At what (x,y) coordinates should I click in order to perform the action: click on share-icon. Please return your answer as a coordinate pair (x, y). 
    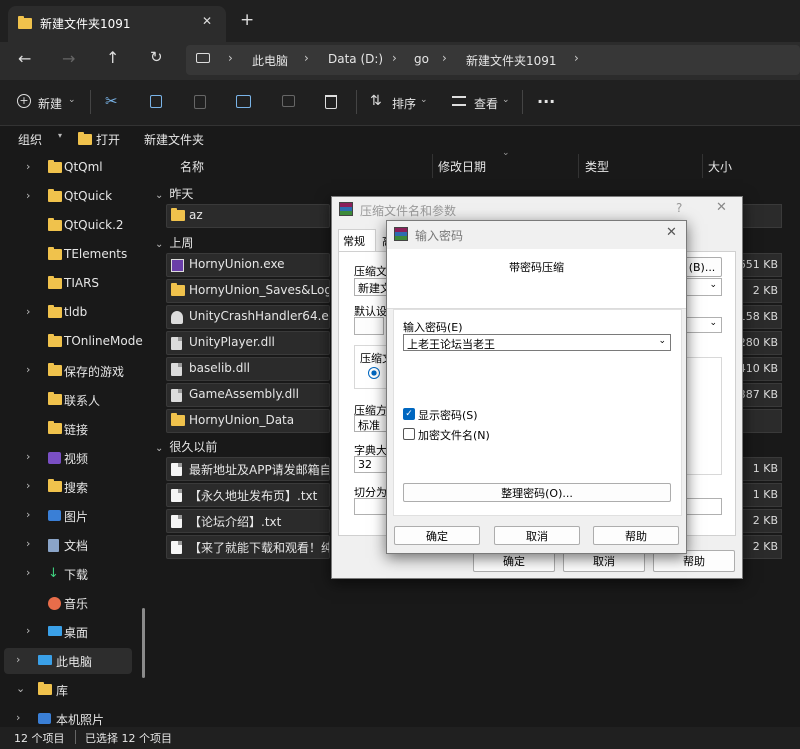
    Looking at the image, I should click on (288, 101).